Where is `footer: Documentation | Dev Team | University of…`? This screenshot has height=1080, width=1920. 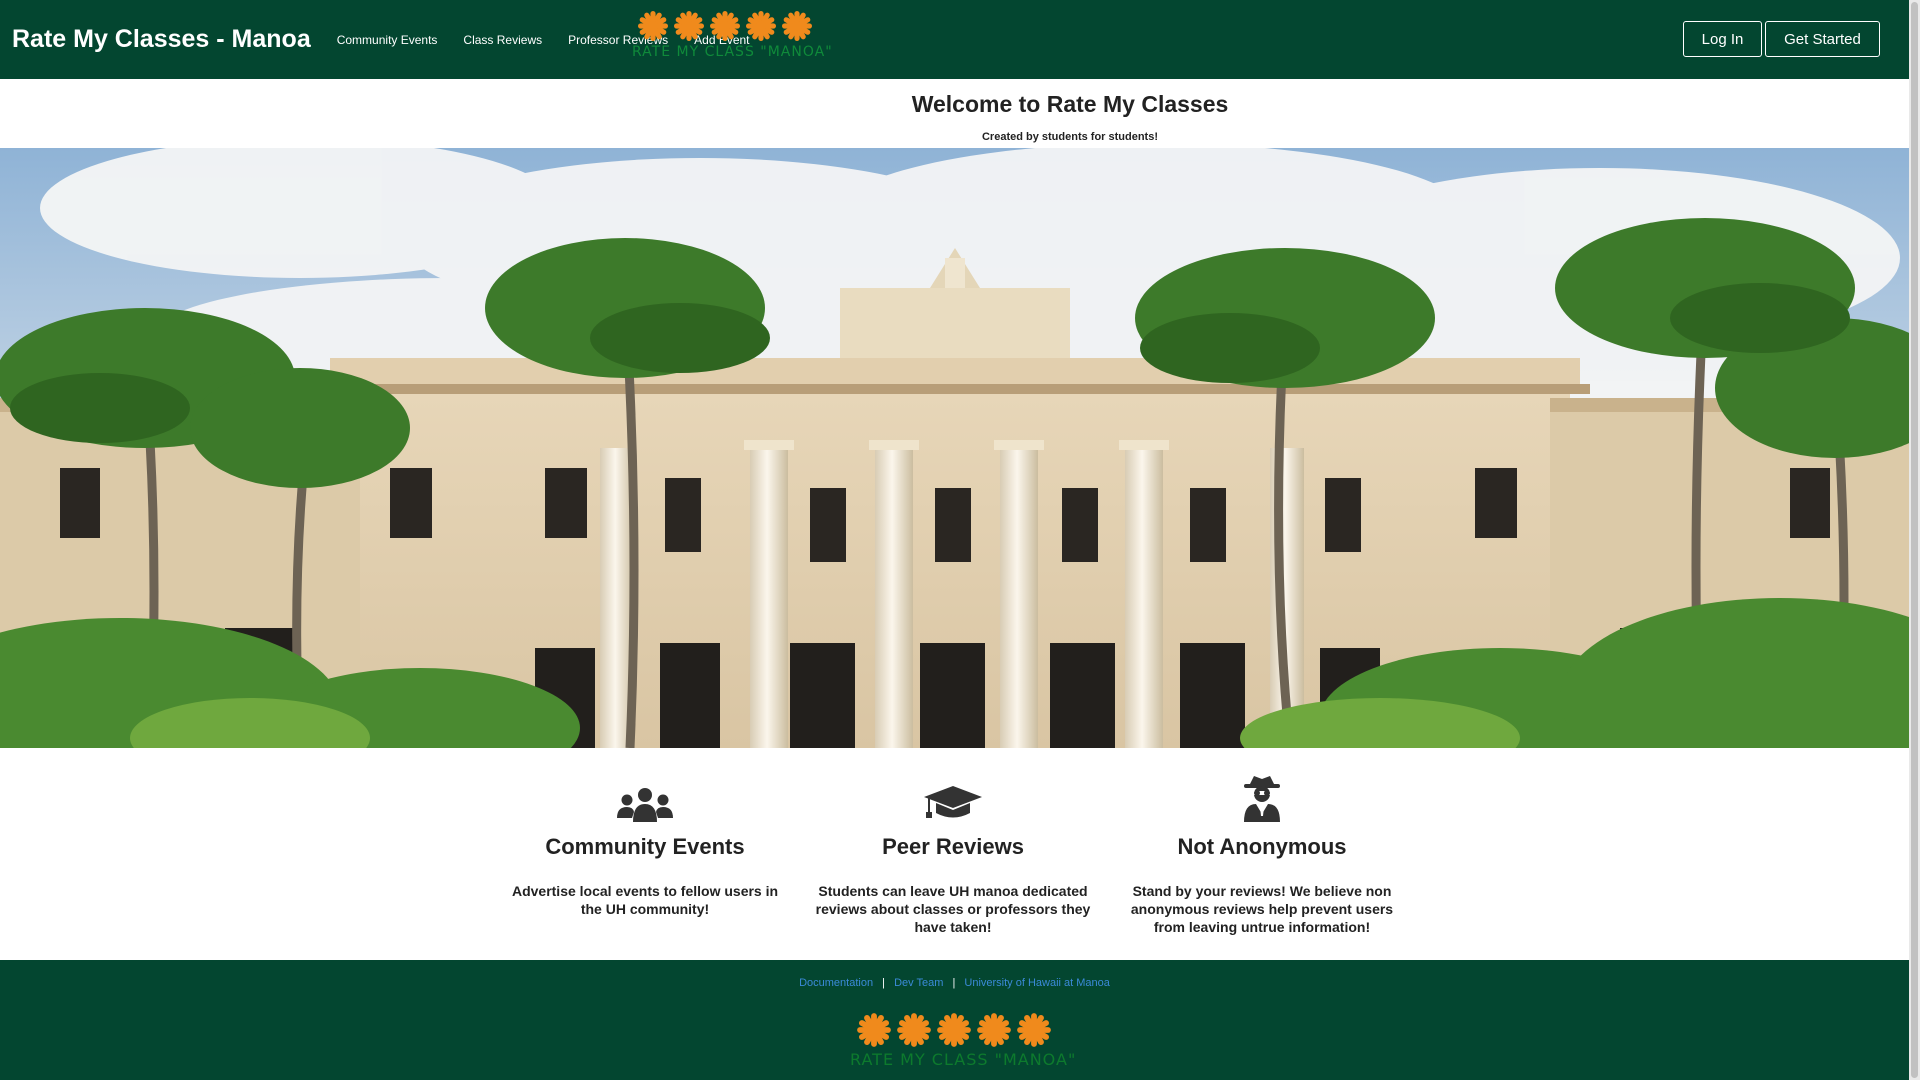 footer: Documentation | Dev Team | University of… is located at coordinates (954, 1020).